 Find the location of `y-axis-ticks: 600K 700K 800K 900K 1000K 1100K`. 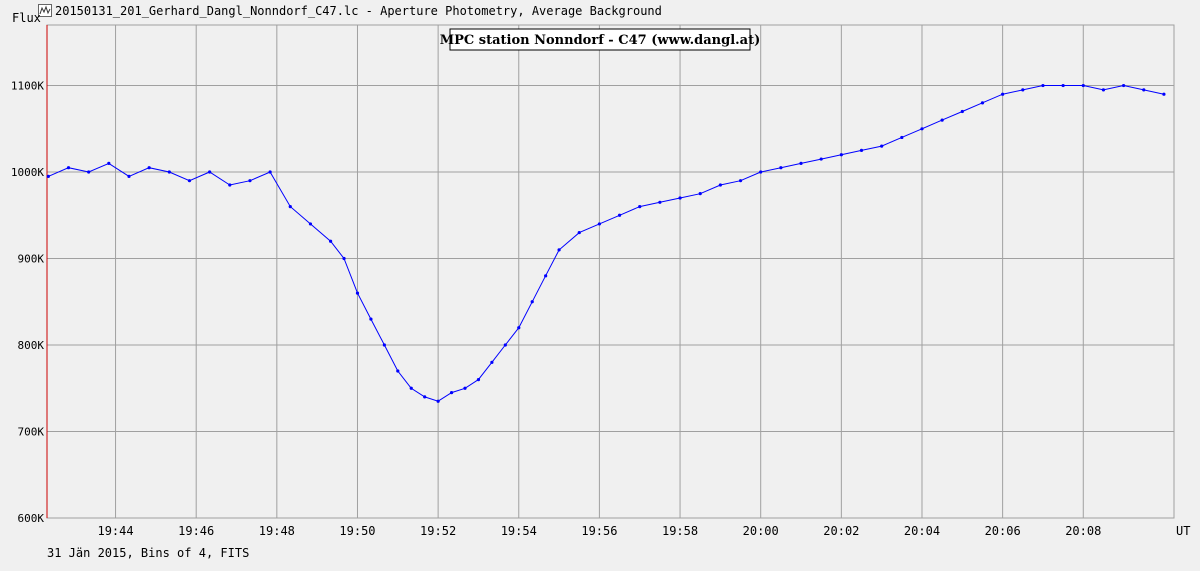

y-axis-ticks: 600K 700K 800K 900K 1000K 1100K is located at coordinates (27, 302).